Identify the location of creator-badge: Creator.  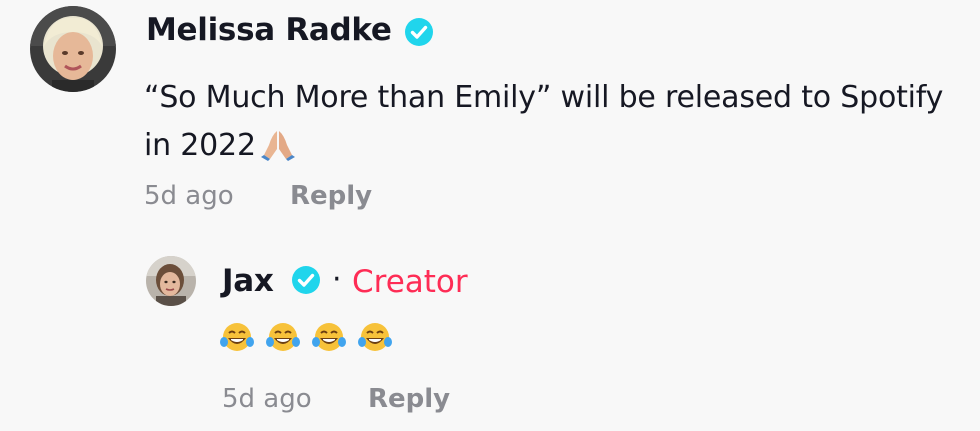
(410, 282).